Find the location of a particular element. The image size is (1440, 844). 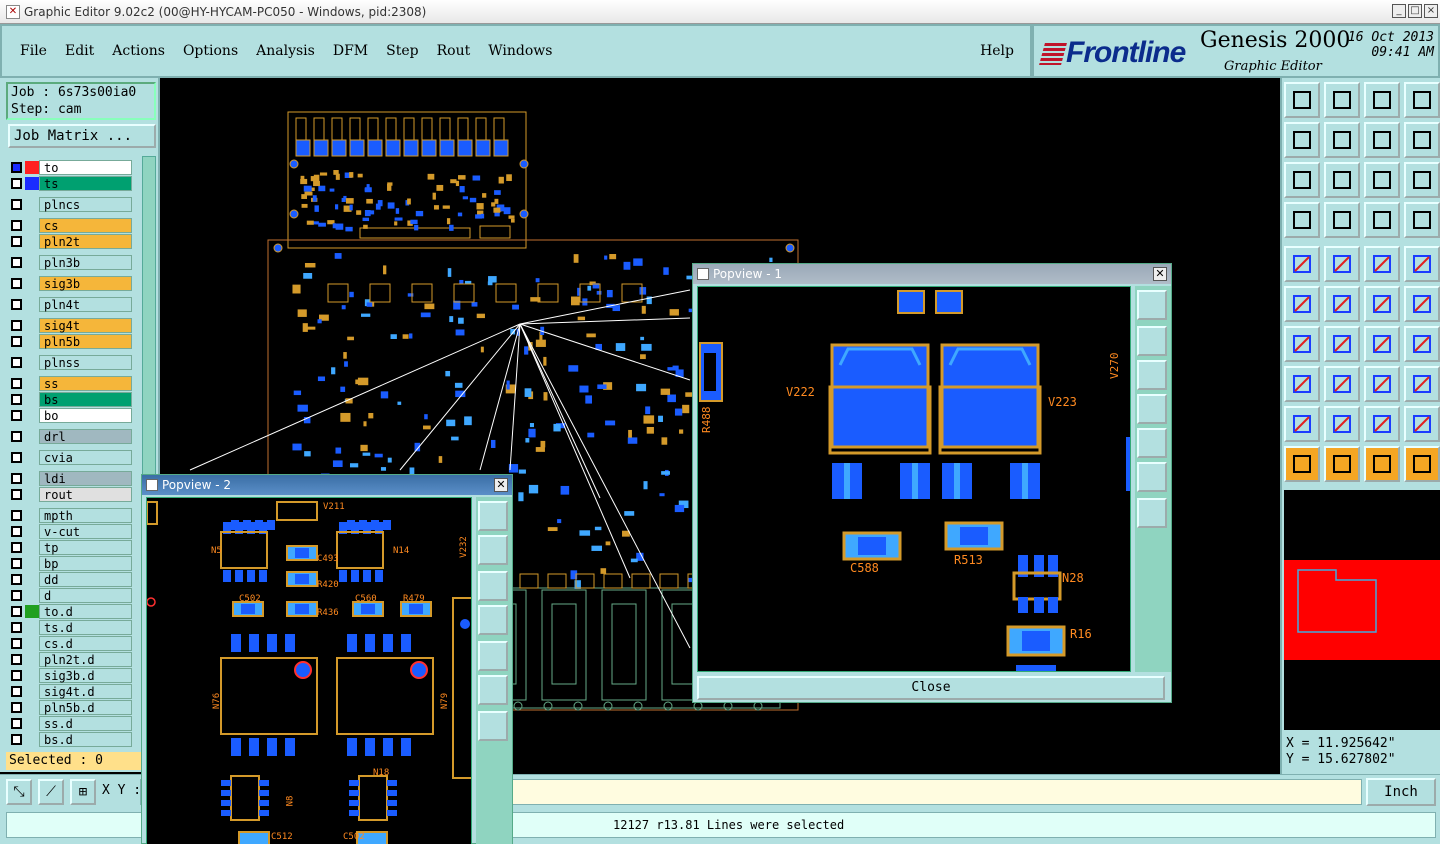

pan-right-button is located at coordinates (1342, 140).